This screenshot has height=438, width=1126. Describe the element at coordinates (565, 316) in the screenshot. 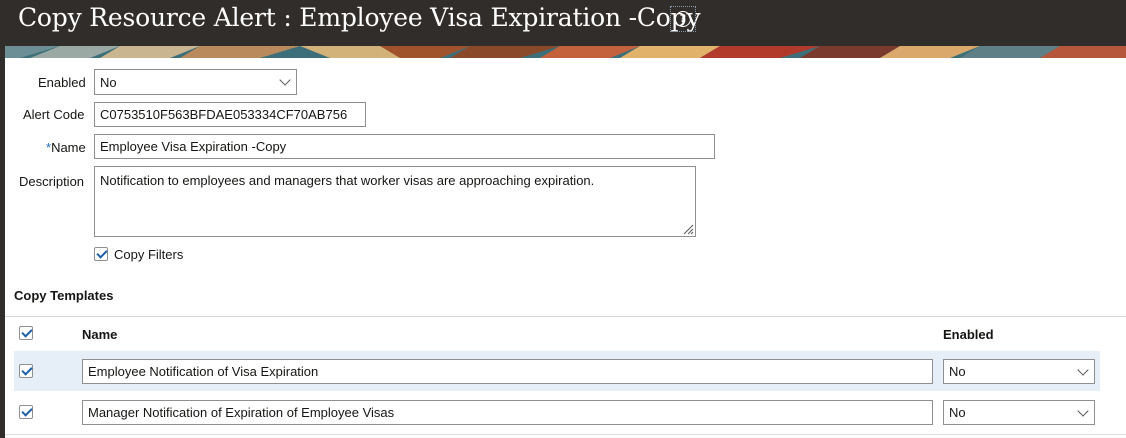

I see `section-divider` at that location.